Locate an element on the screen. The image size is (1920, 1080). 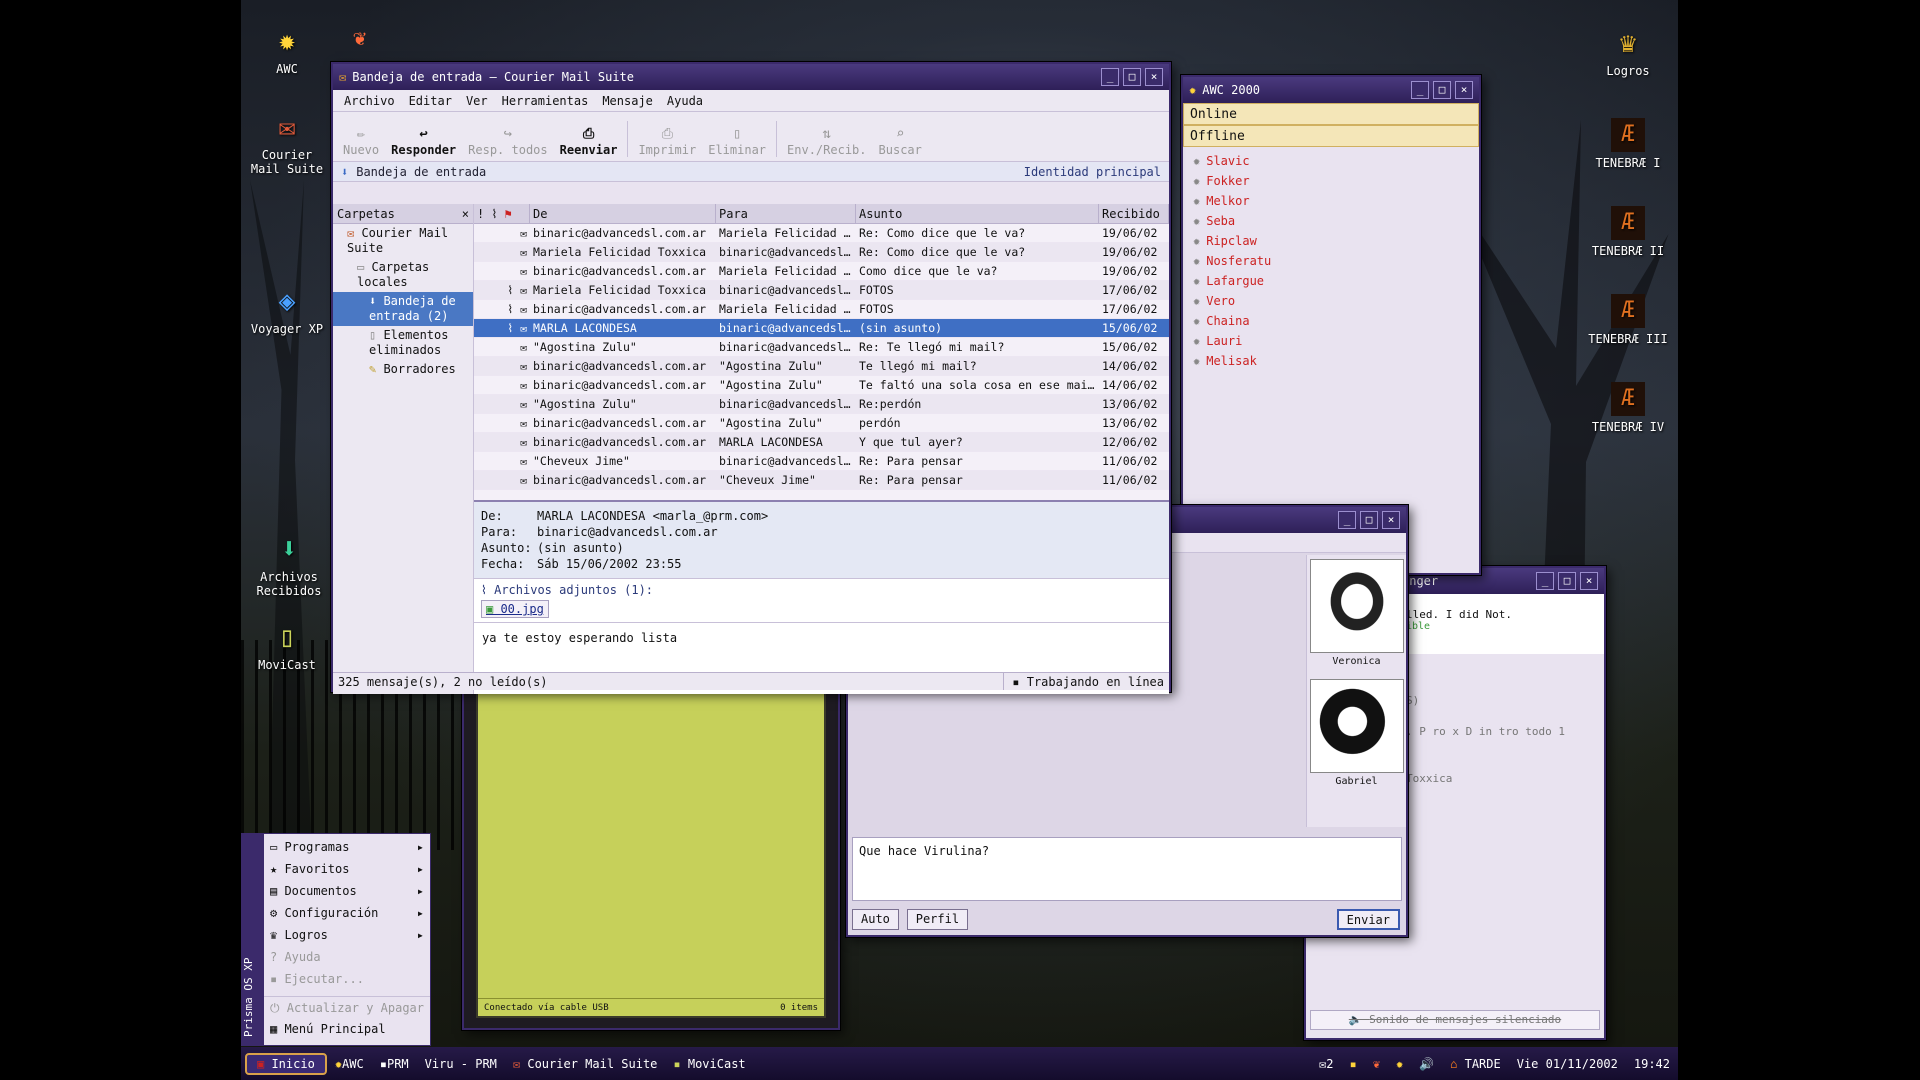
contact-item: ✹ Lauri is located at coordinates (1331, 341).